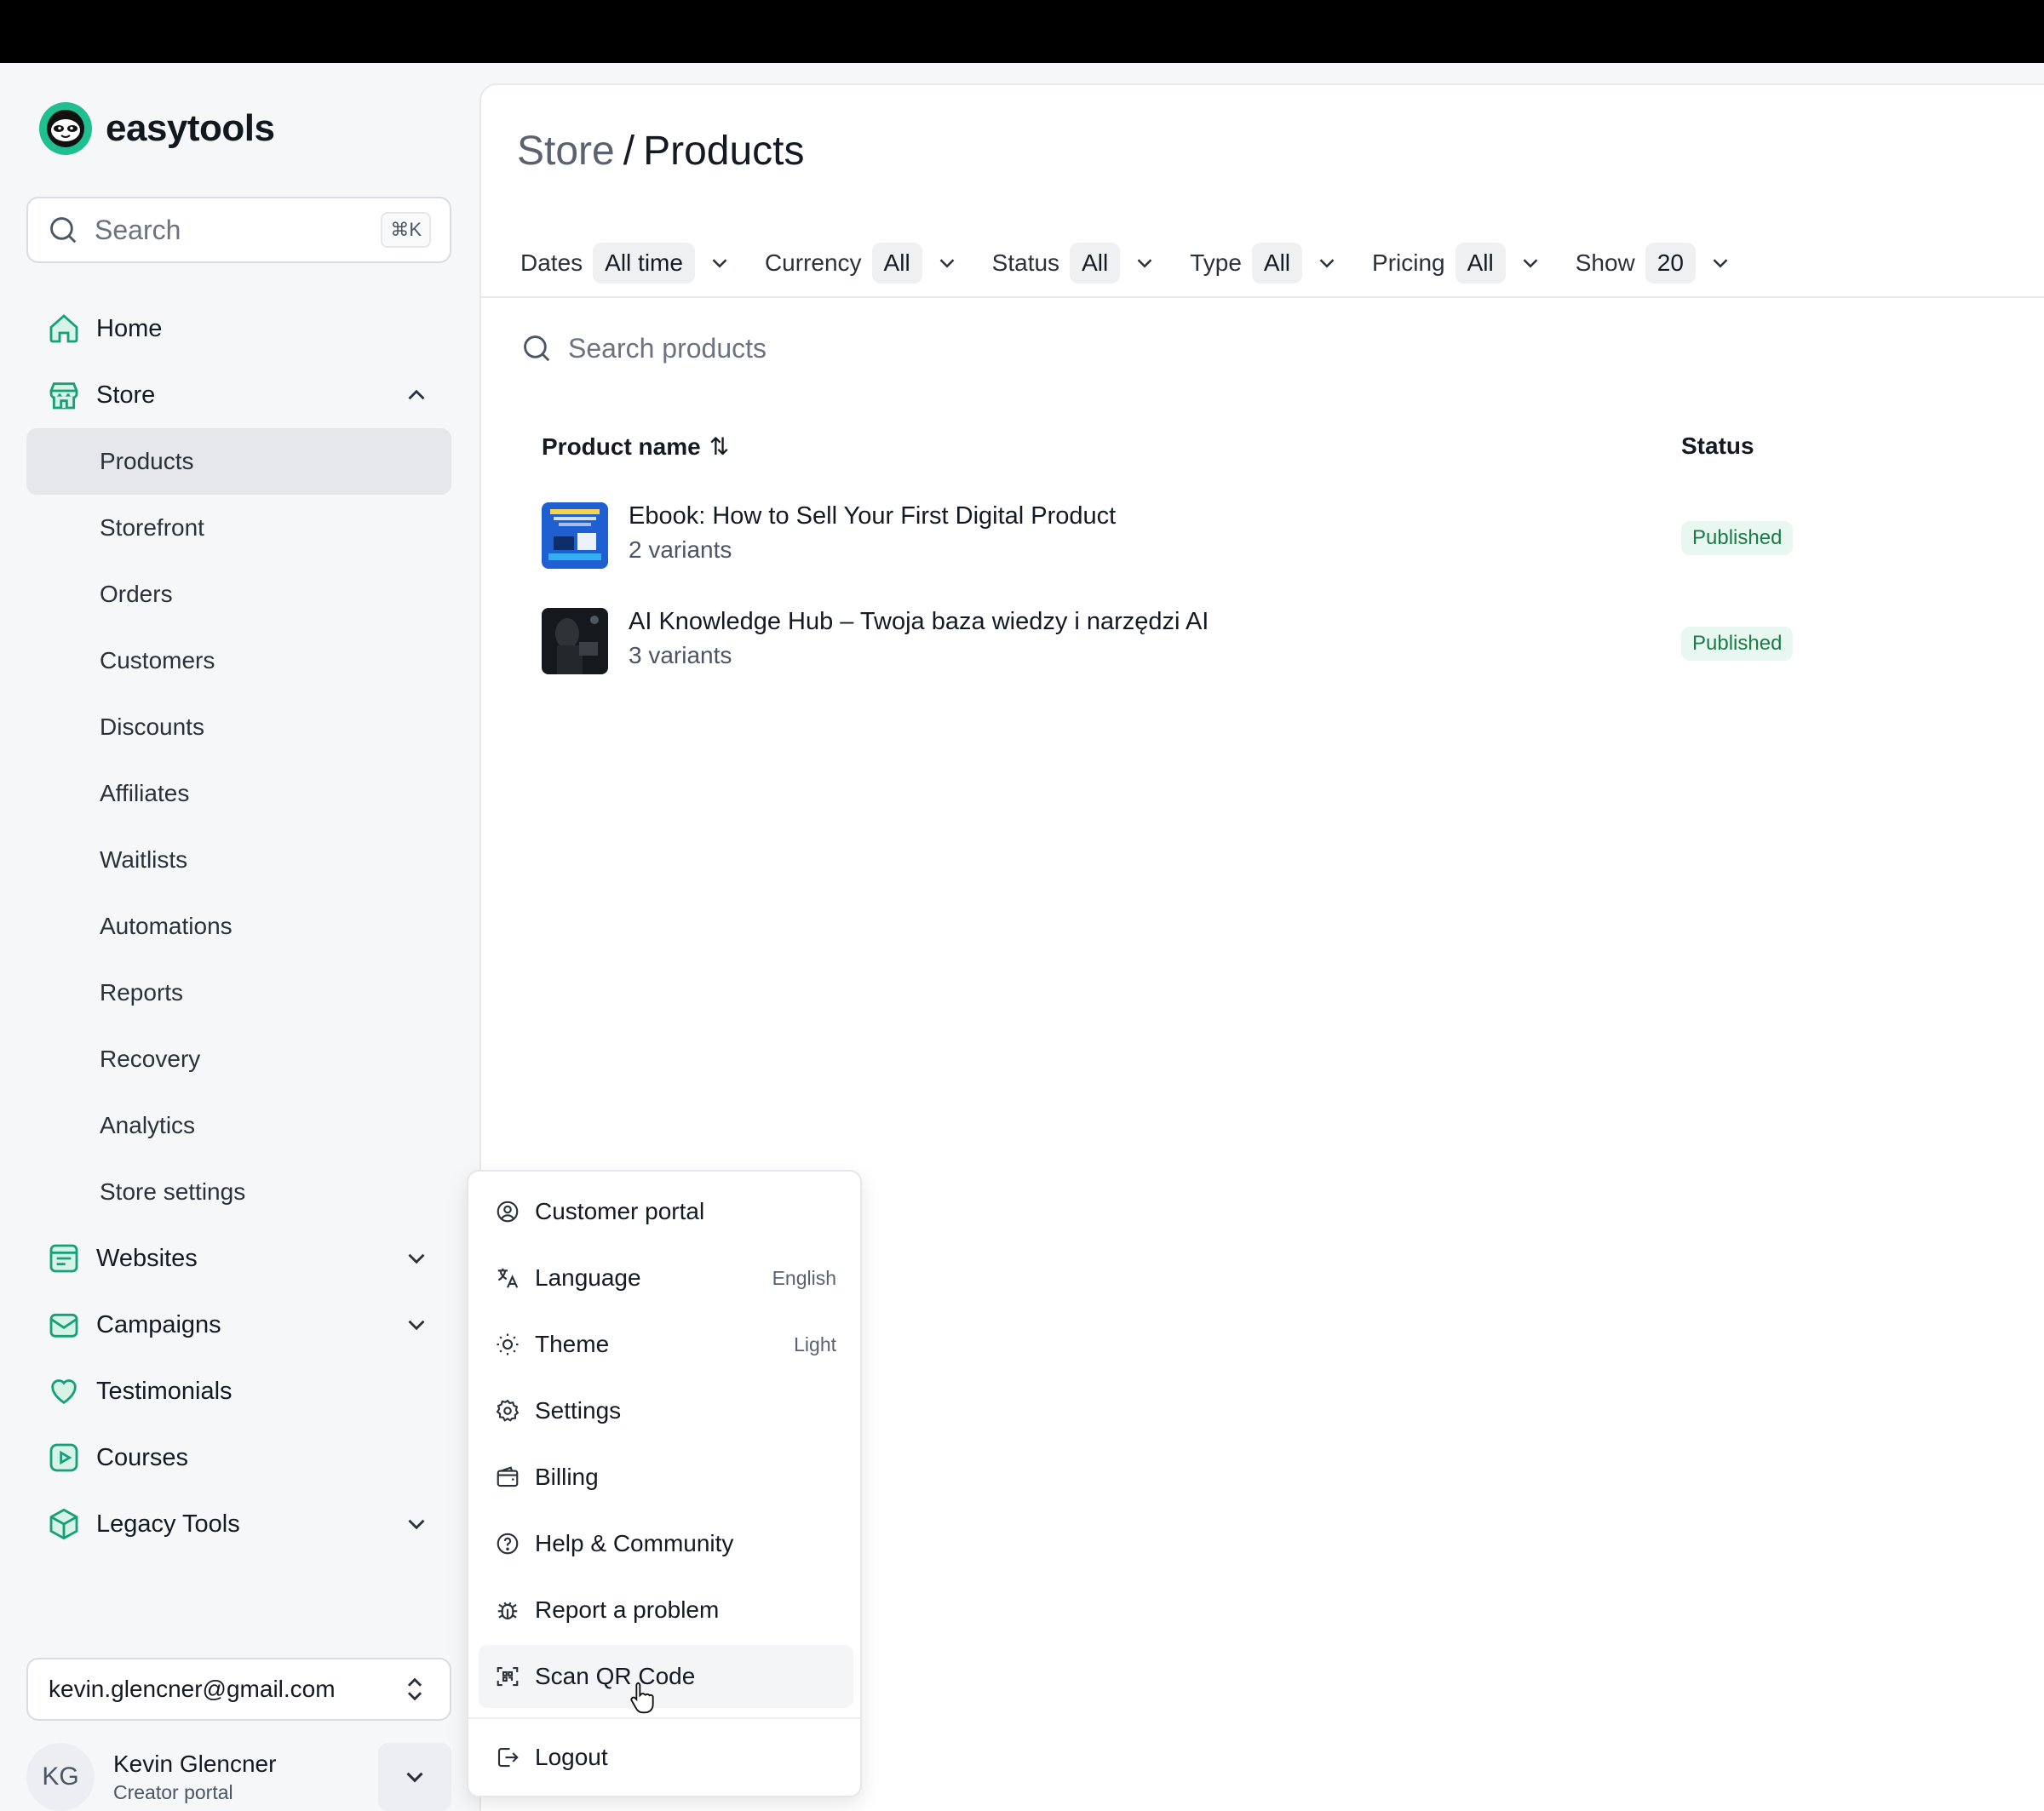 The height and width of the screenshot is (1811, 2044). What do you see at coordinates (666, 1410) in the screenshot?
I see `menu-item-settings: Settings` at bounding box center [666, 1410].